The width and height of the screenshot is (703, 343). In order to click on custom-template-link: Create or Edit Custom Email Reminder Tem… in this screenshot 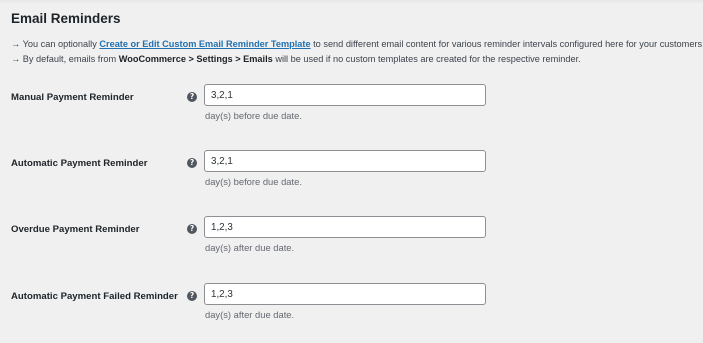, I will do `click(204, 44)`.